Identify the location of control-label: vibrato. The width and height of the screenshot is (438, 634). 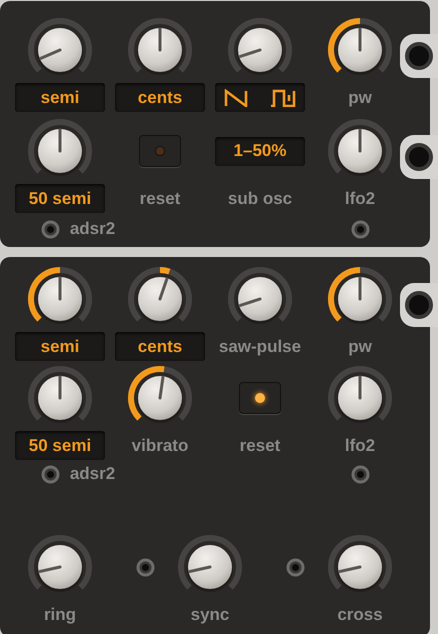
(160, 445).